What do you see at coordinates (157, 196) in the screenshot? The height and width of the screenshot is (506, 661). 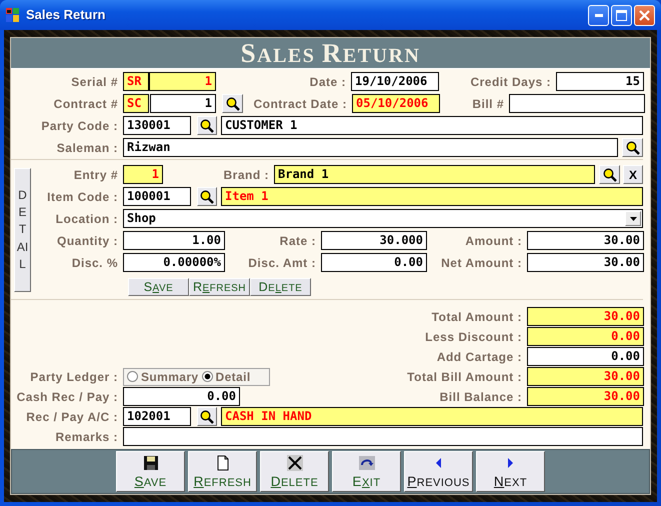 I see `text-field: 100001` at bounding box center [157, 196].